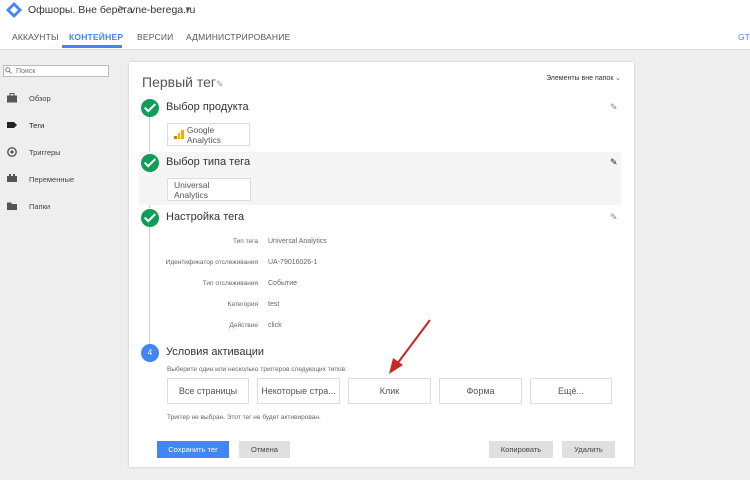 This screenshot has width=750, height=480. What do you see at coordinates (521, 449) in the screenshot?
I see `copy-button: Копировать` at bounding box center [521, 449].